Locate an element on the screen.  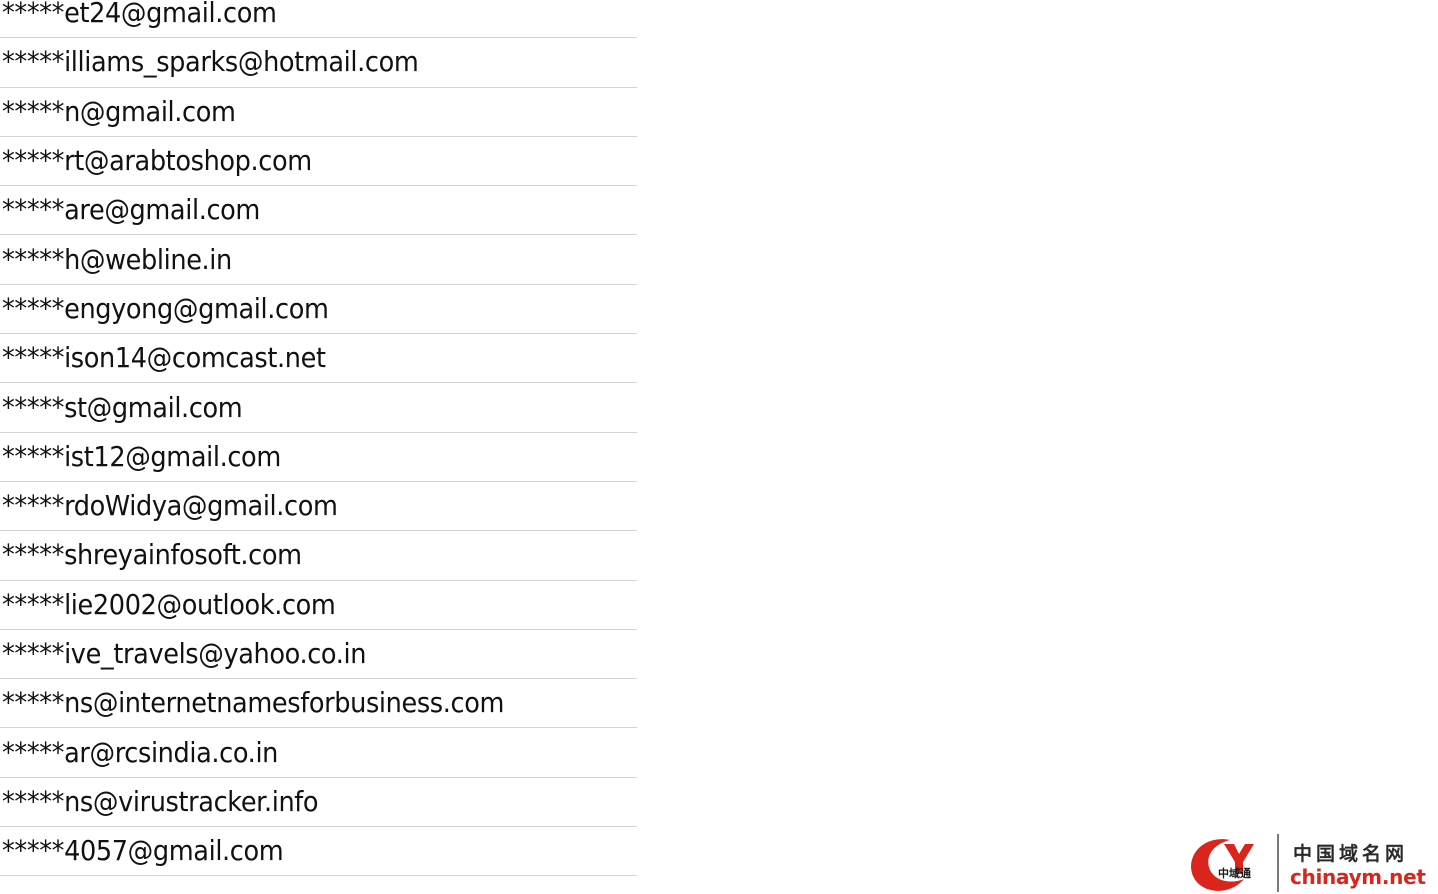
table-row: *****lie2002@outlook.com is located at coordinates (318, 605).